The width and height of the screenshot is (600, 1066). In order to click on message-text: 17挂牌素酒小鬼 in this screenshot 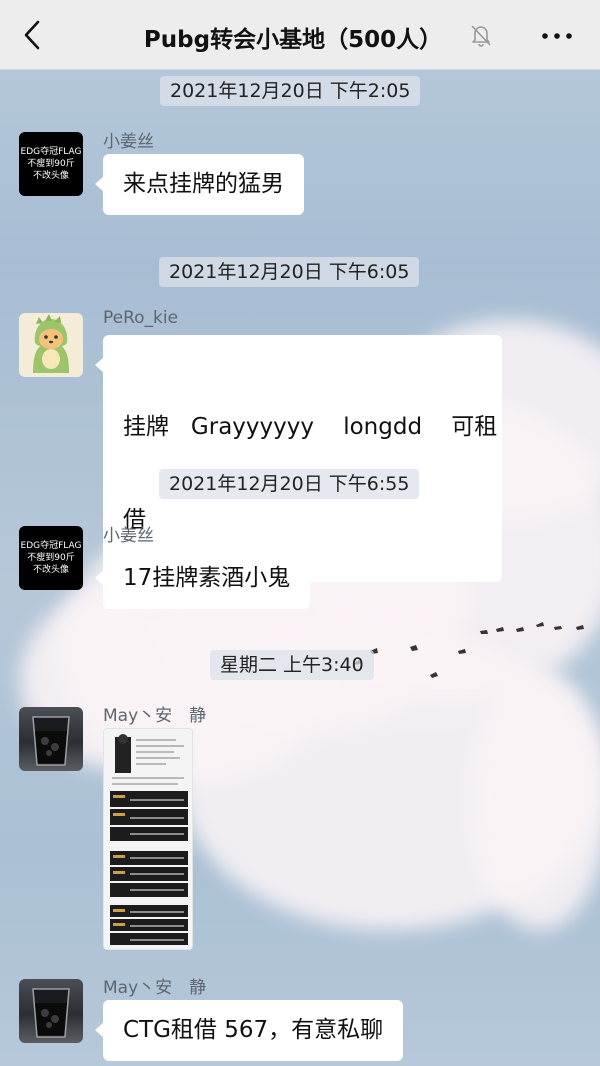, I will do `click(207, 578)`.